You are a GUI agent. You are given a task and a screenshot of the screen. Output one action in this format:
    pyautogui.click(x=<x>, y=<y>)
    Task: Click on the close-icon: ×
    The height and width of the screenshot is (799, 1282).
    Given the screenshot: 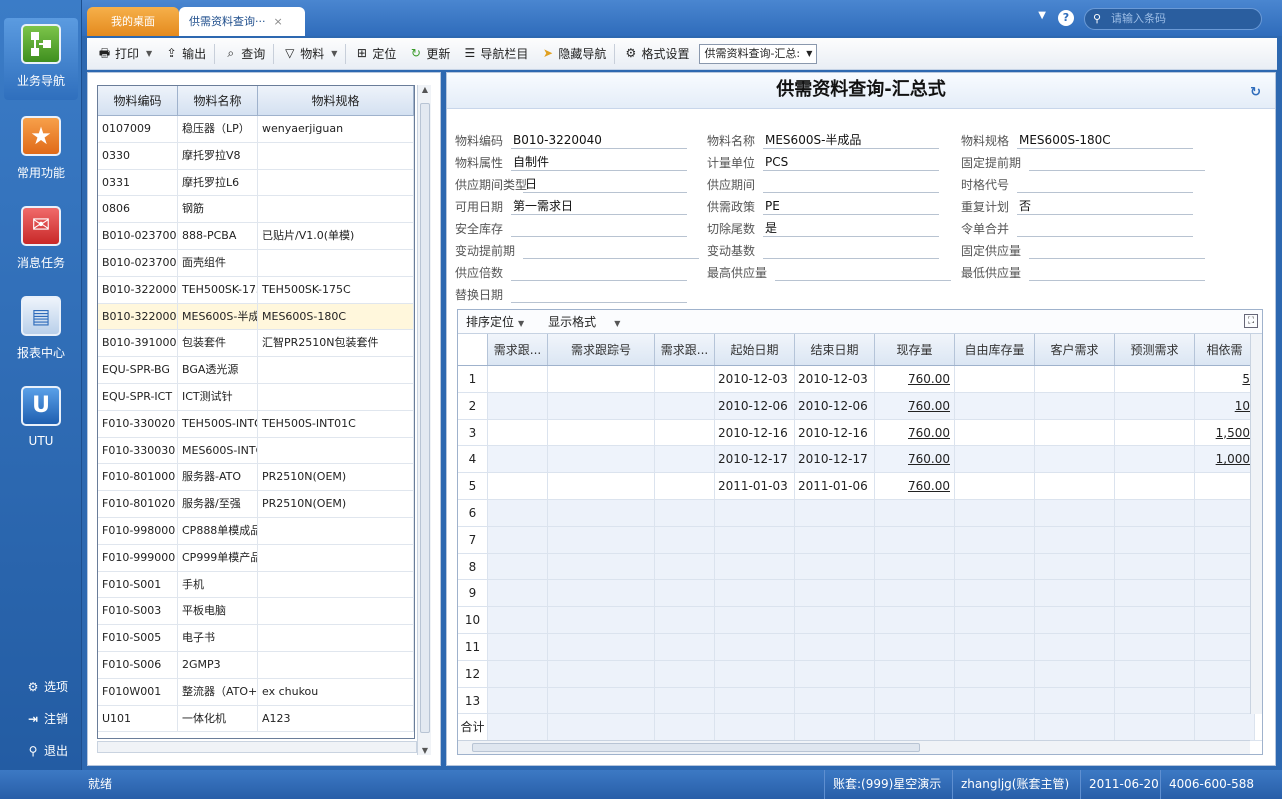 What is the action you would take?
    pyautogui.click(x=278, y=21)
    